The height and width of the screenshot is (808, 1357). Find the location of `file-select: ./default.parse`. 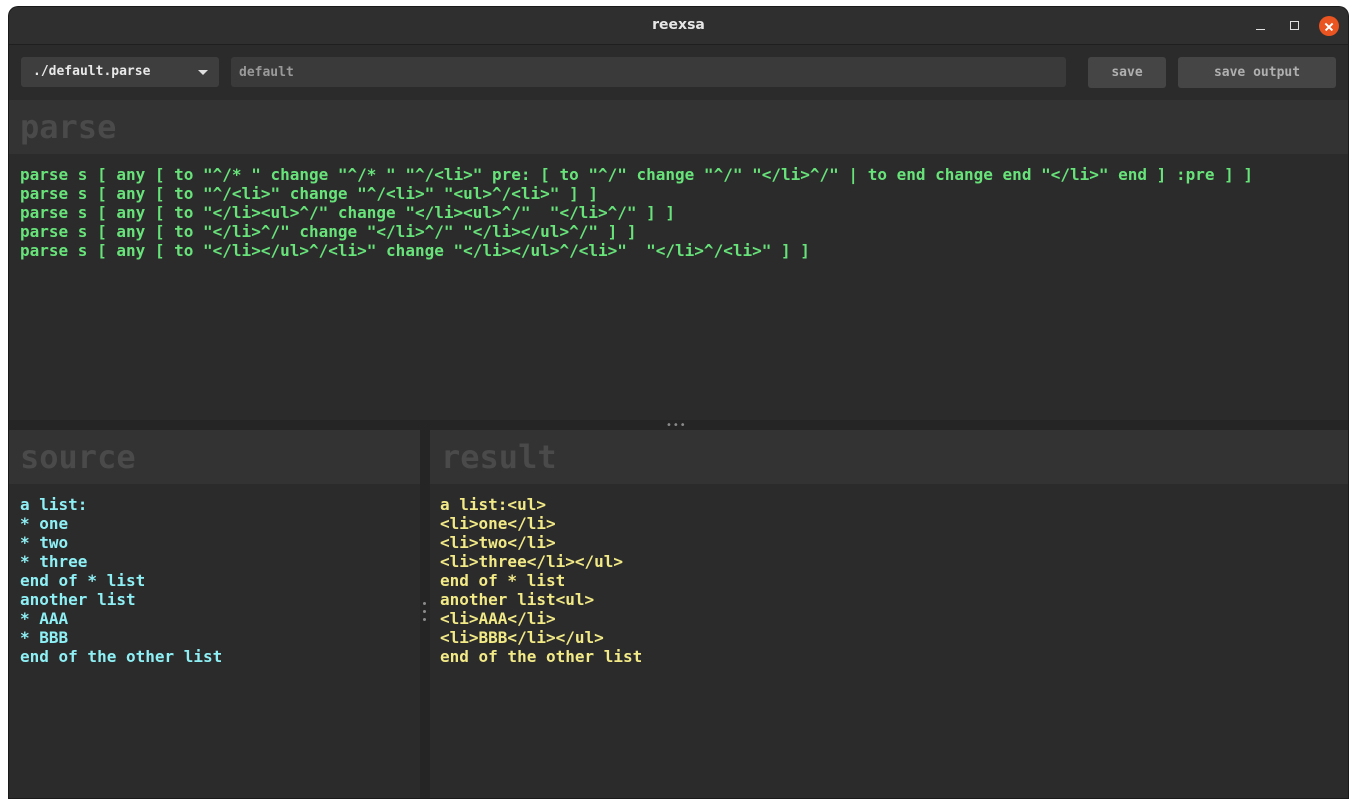

file-select: ./default.parse is located at coordinates (120, 72).